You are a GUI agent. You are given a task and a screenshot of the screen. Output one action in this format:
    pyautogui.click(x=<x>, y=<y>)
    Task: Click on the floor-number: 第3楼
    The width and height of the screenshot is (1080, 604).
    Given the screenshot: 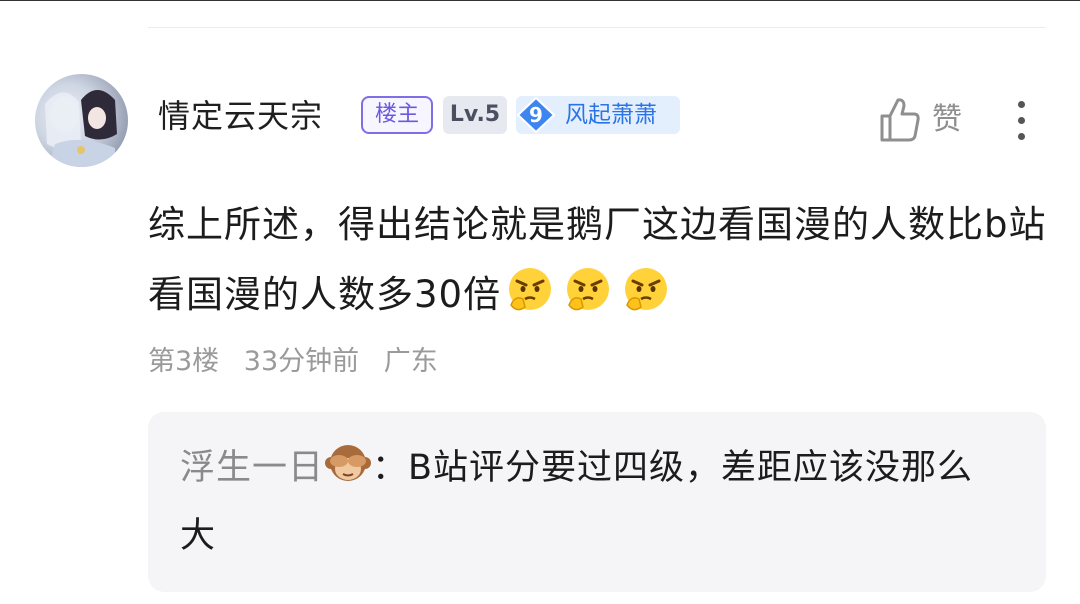 What is the action you would take?
    pyautogui.click(x=184, y=361)
    